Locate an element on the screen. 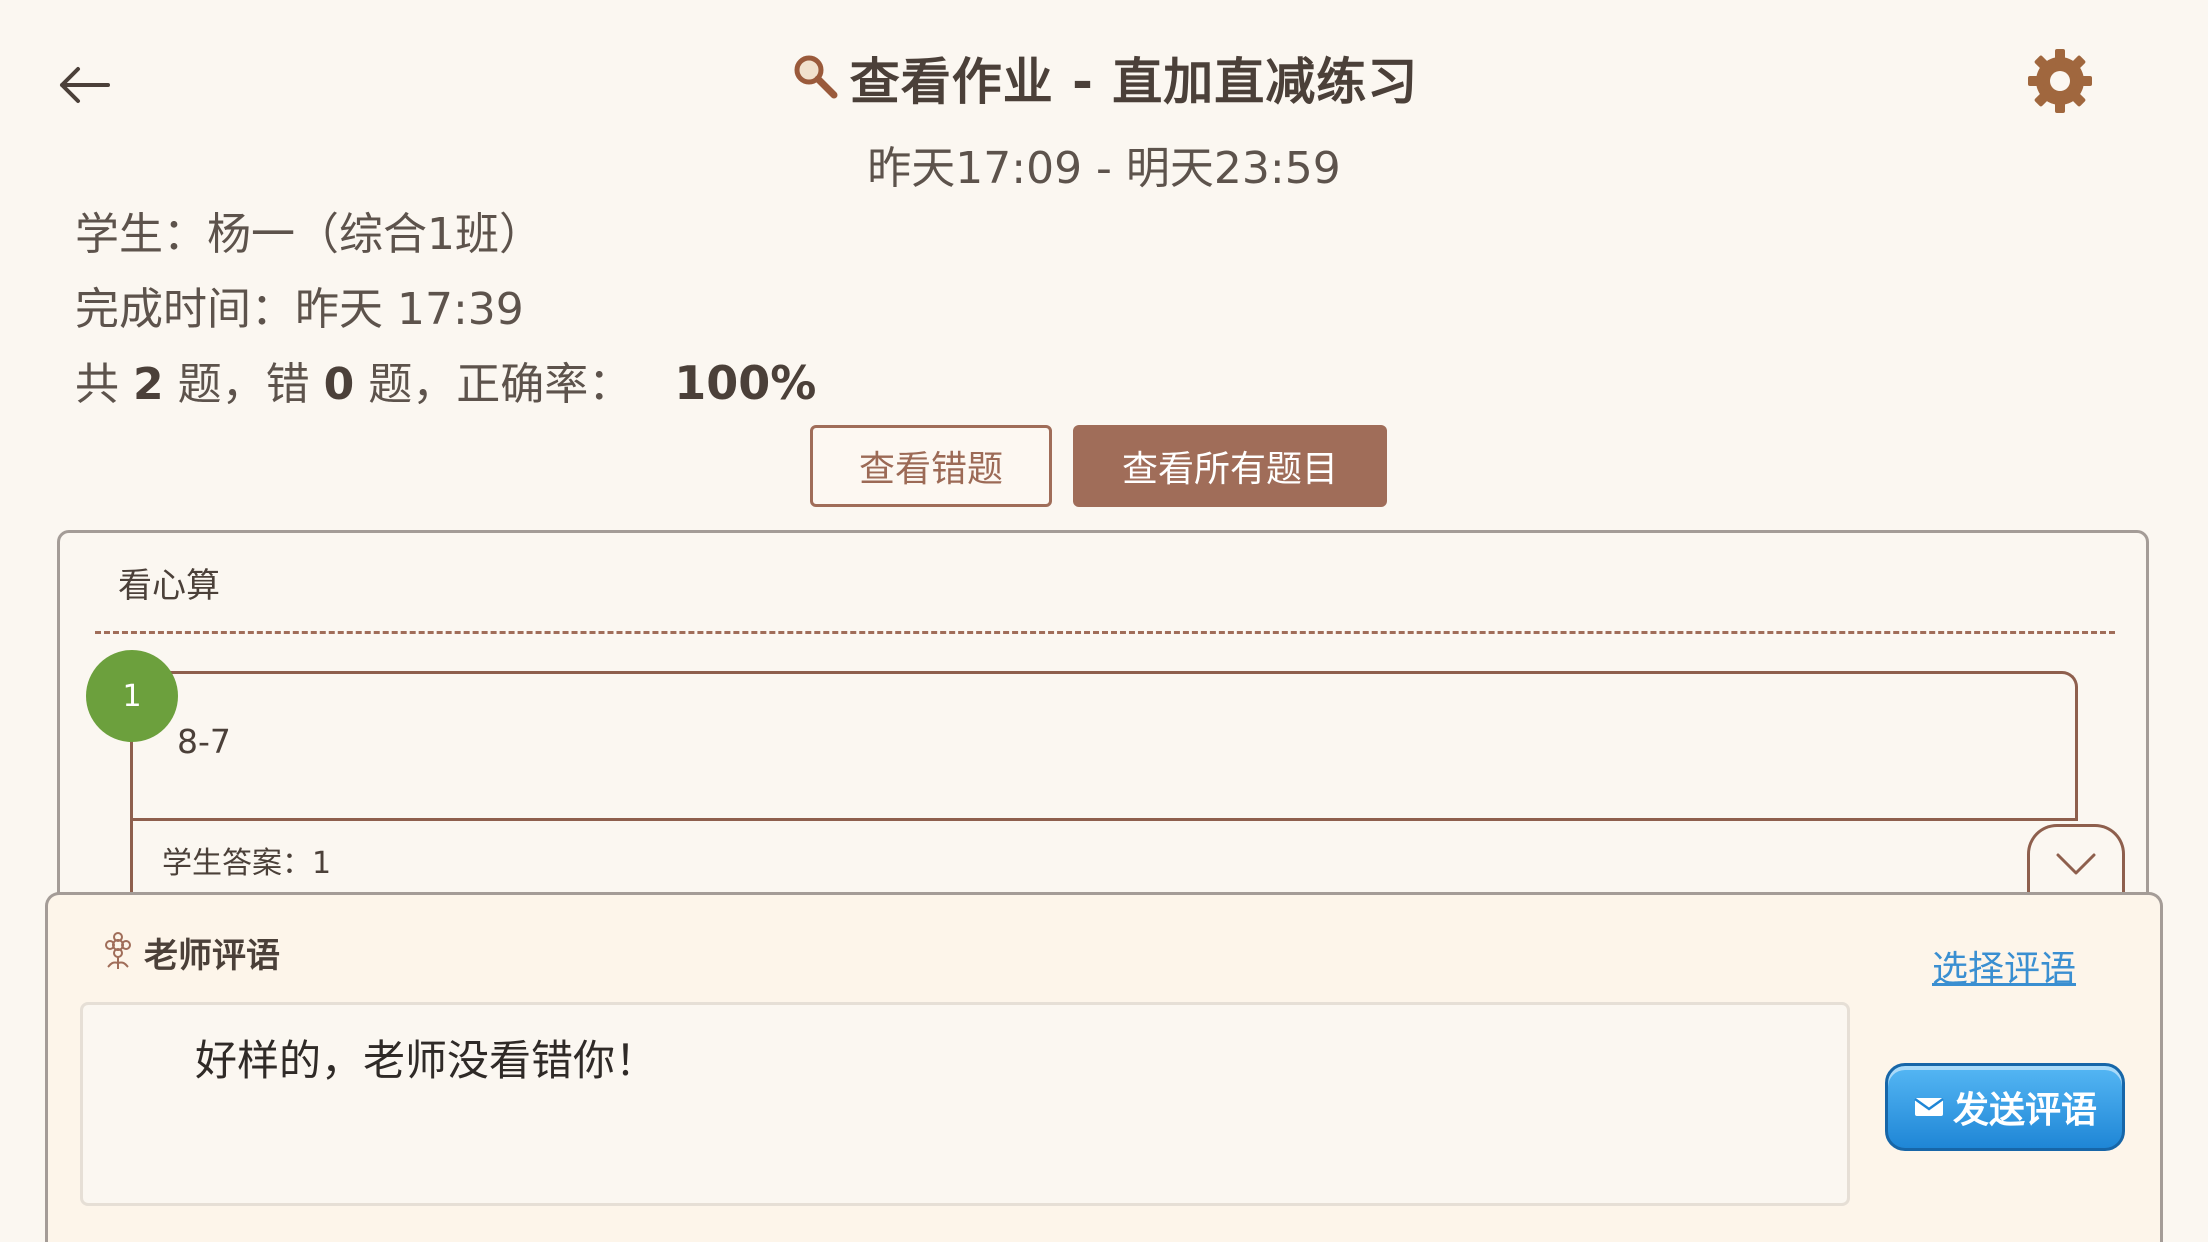 The width and height of the screenshot is (2208, 1242). divider is located at coordinates (1105, 632).